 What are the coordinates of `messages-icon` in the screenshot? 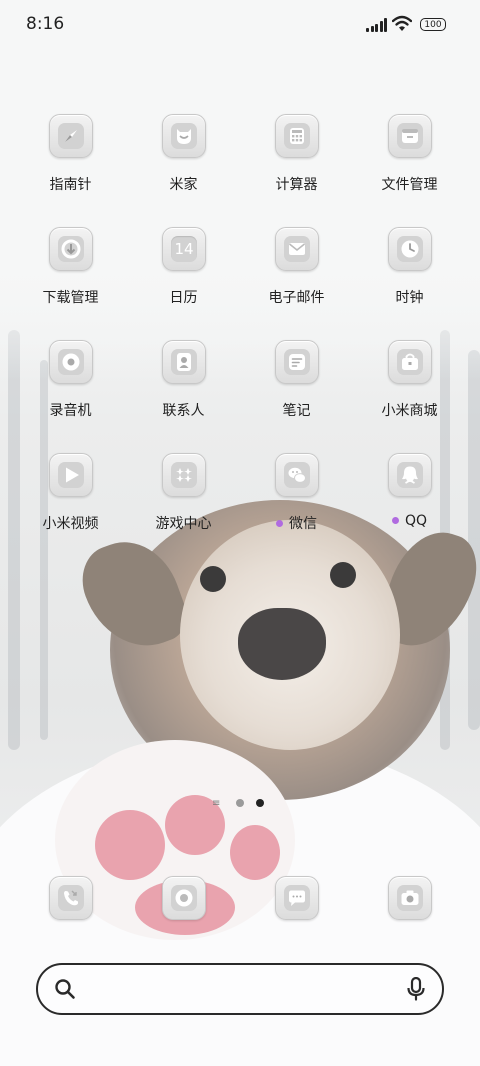 It's located at (297, 898).